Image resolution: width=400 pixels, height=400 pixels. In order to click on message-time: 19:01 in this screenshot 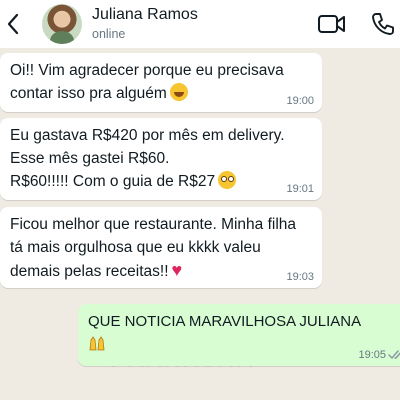, I will do `click(300, 189)`.